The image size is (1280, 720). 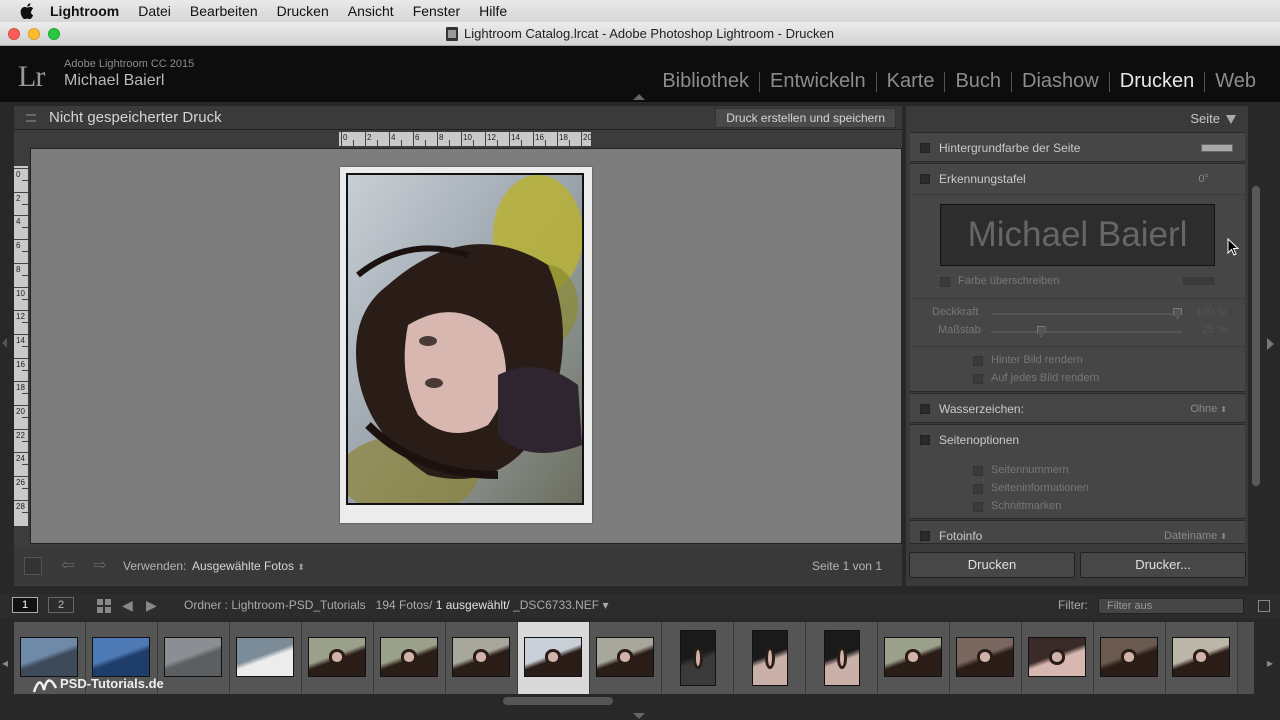 I want to click on module-web: Web, so click(x=1235, y=81).